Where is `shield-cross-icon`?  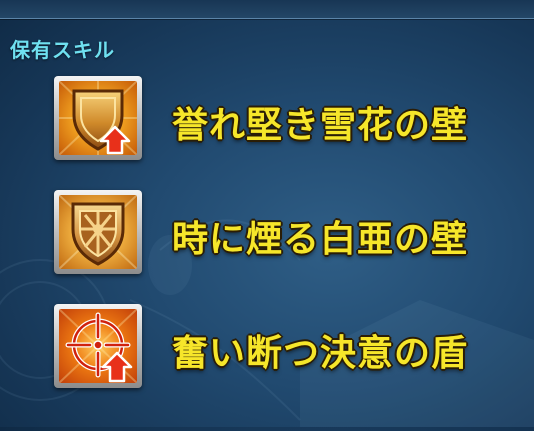 shield-cross-icon is located at coordinates (98, 232).